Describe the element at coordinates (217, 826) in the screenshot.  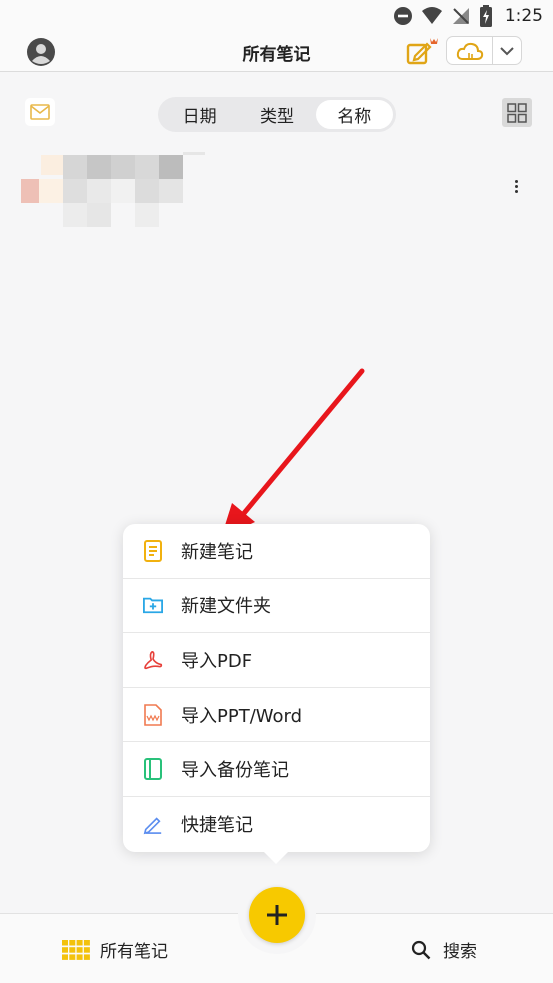
I see `menu-item-label: 快捷笔记` at that location.